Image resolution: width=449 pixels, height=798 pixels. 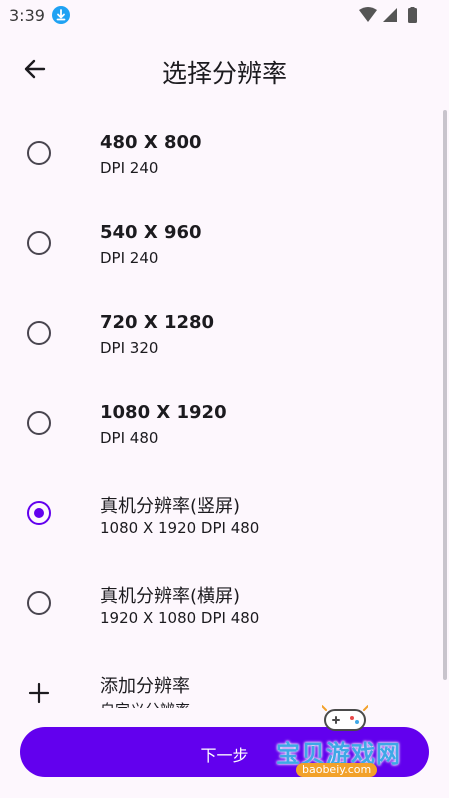 What do you see at coordinates (220, 425) in the screenshot?
I see `resolution-option-1080x1920: 1080 X 1920 DPI 480` at bounding box center [220, 425].